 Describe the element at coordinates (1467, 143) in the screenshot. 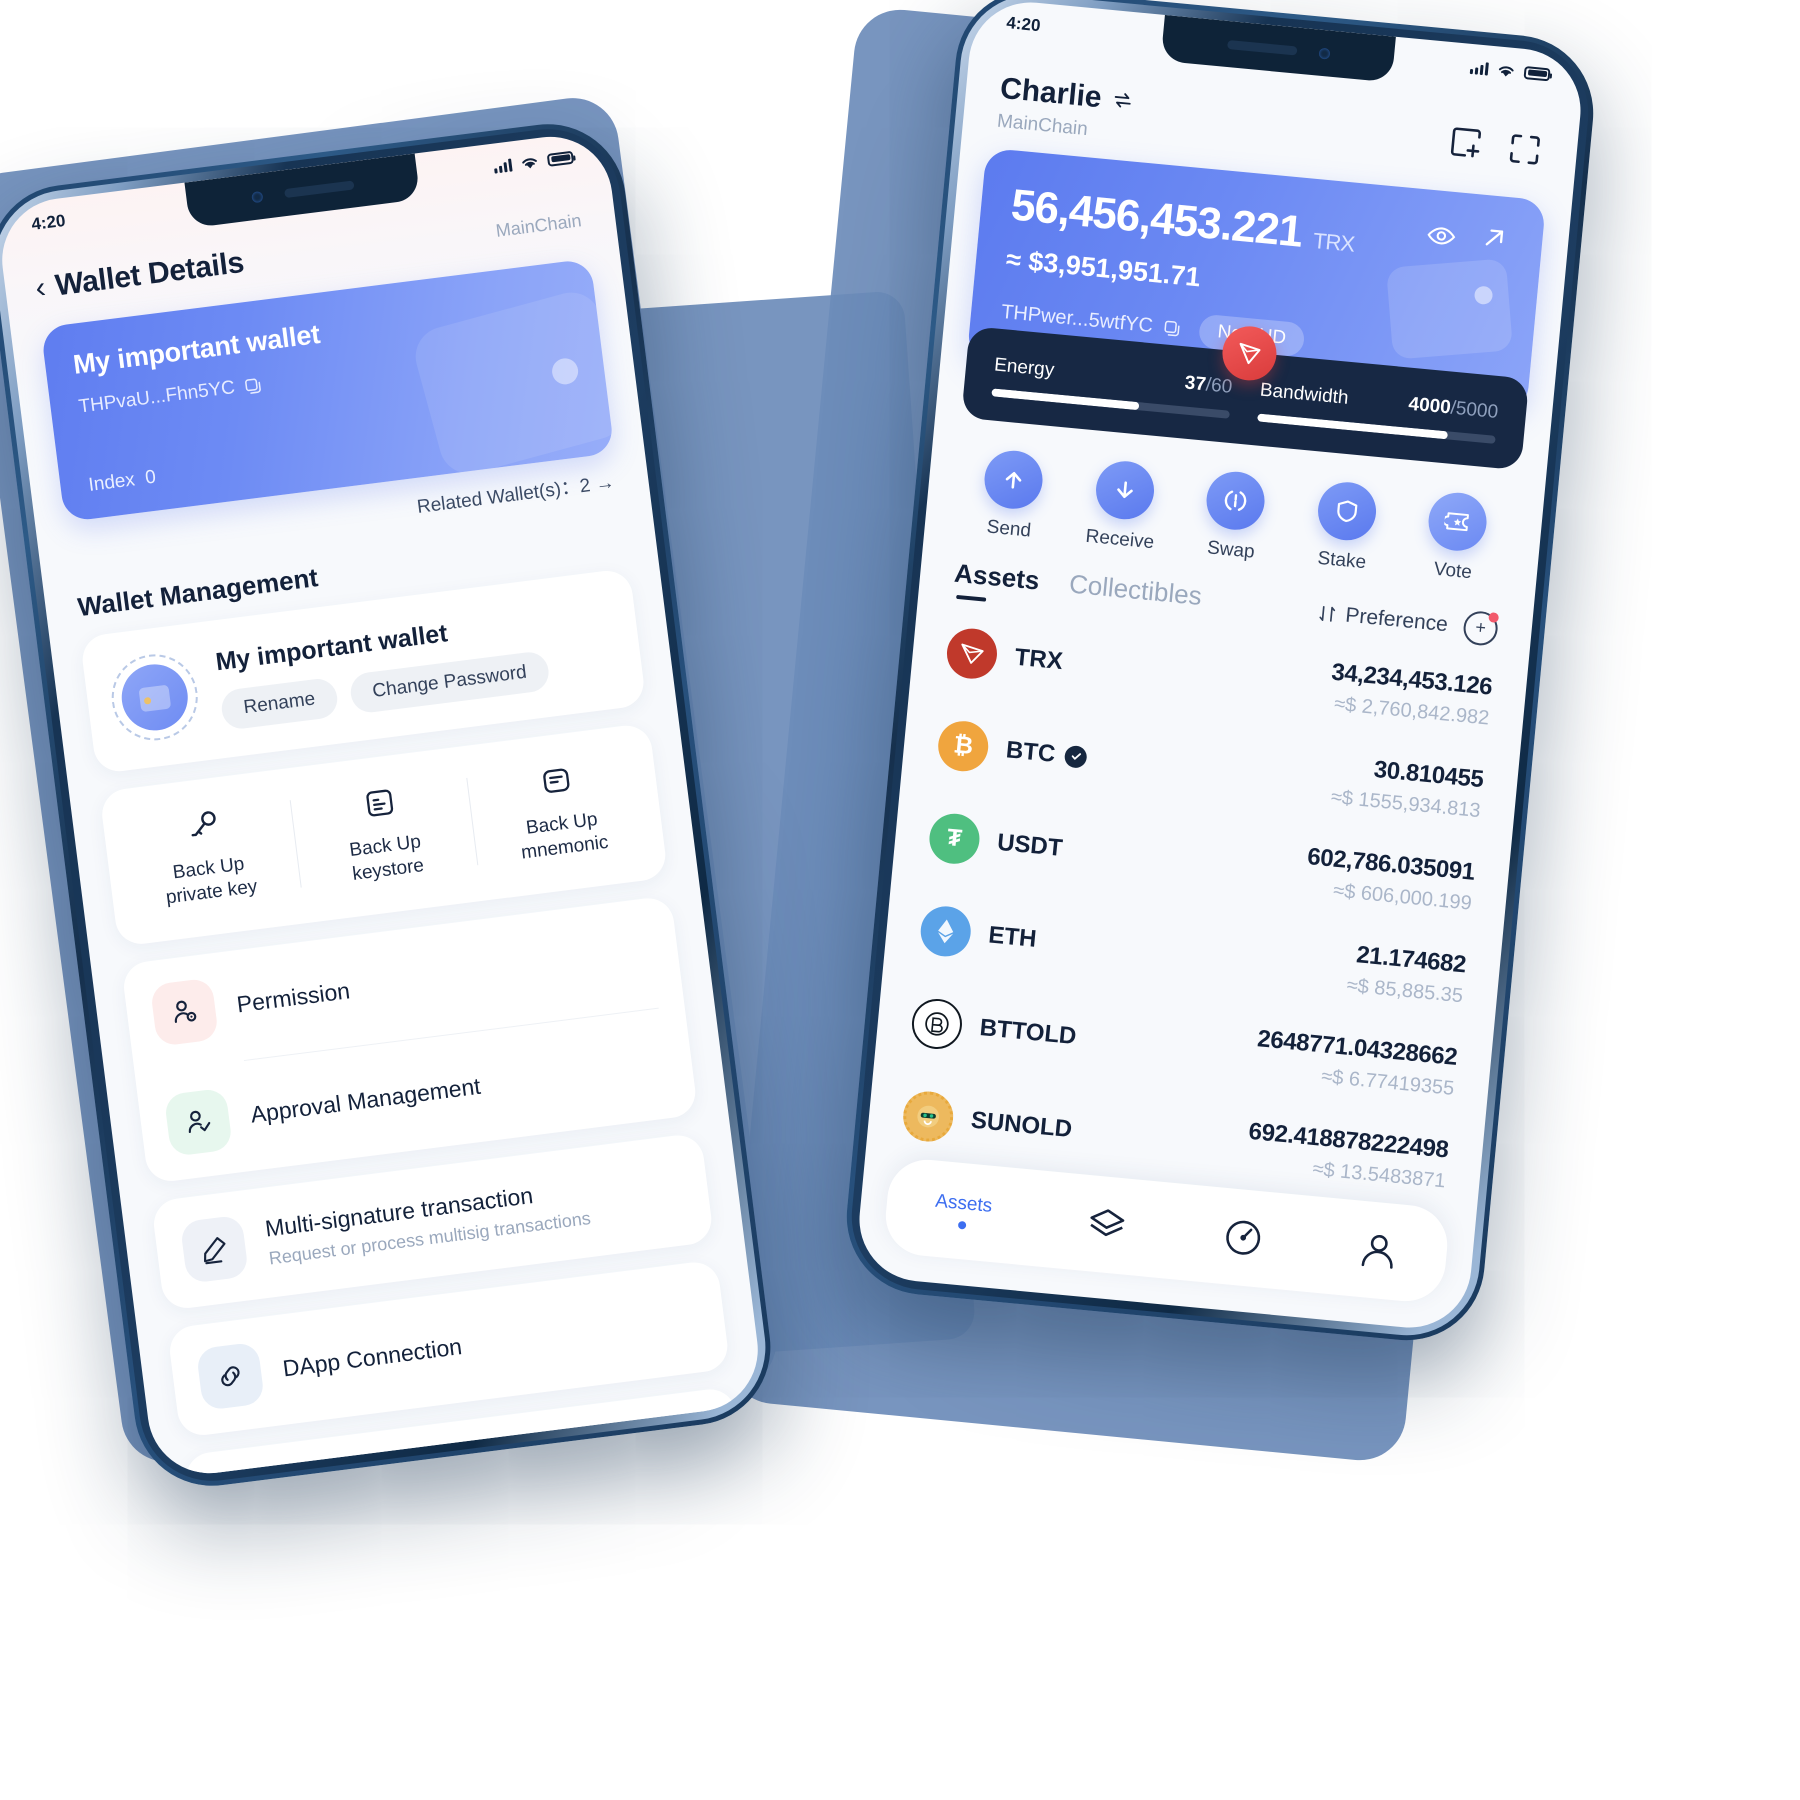

I see `add-wallet-icon` at that location.